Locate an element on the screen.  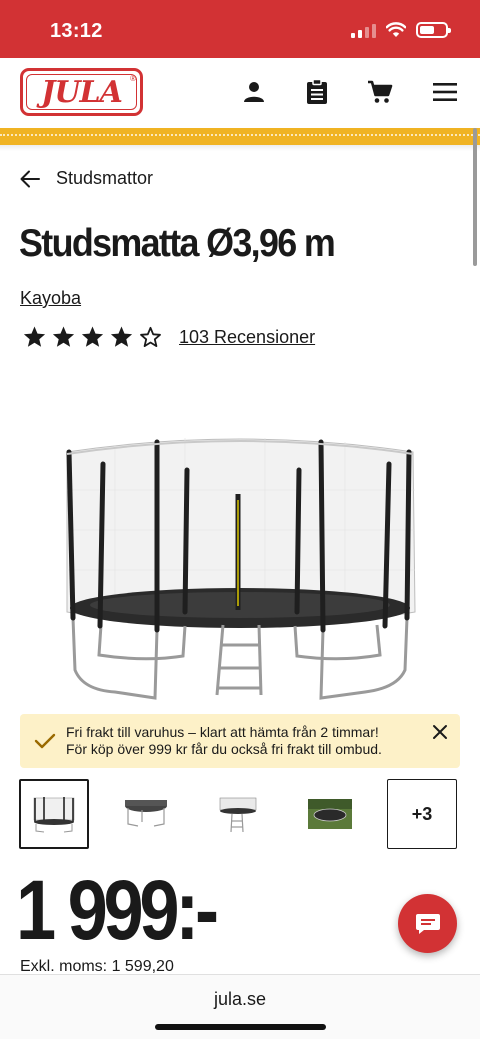
breadcrumb: Studsmattor is located at coordinates (86, 178).